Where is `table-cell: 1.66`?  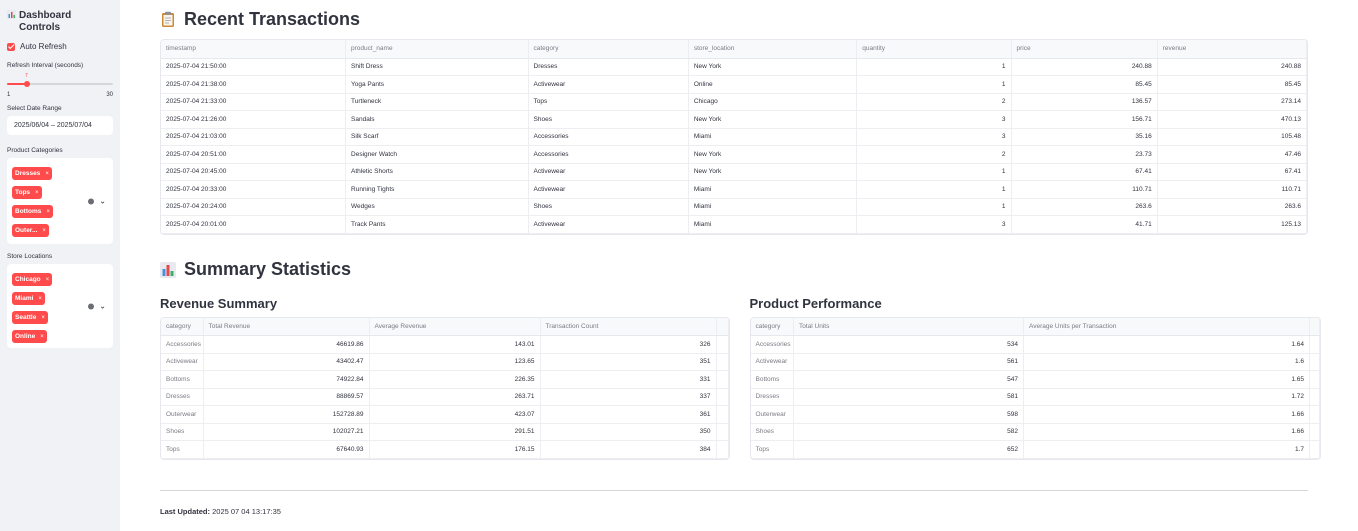
table-cell: 1.66 is located at coordinates (1166, 432).